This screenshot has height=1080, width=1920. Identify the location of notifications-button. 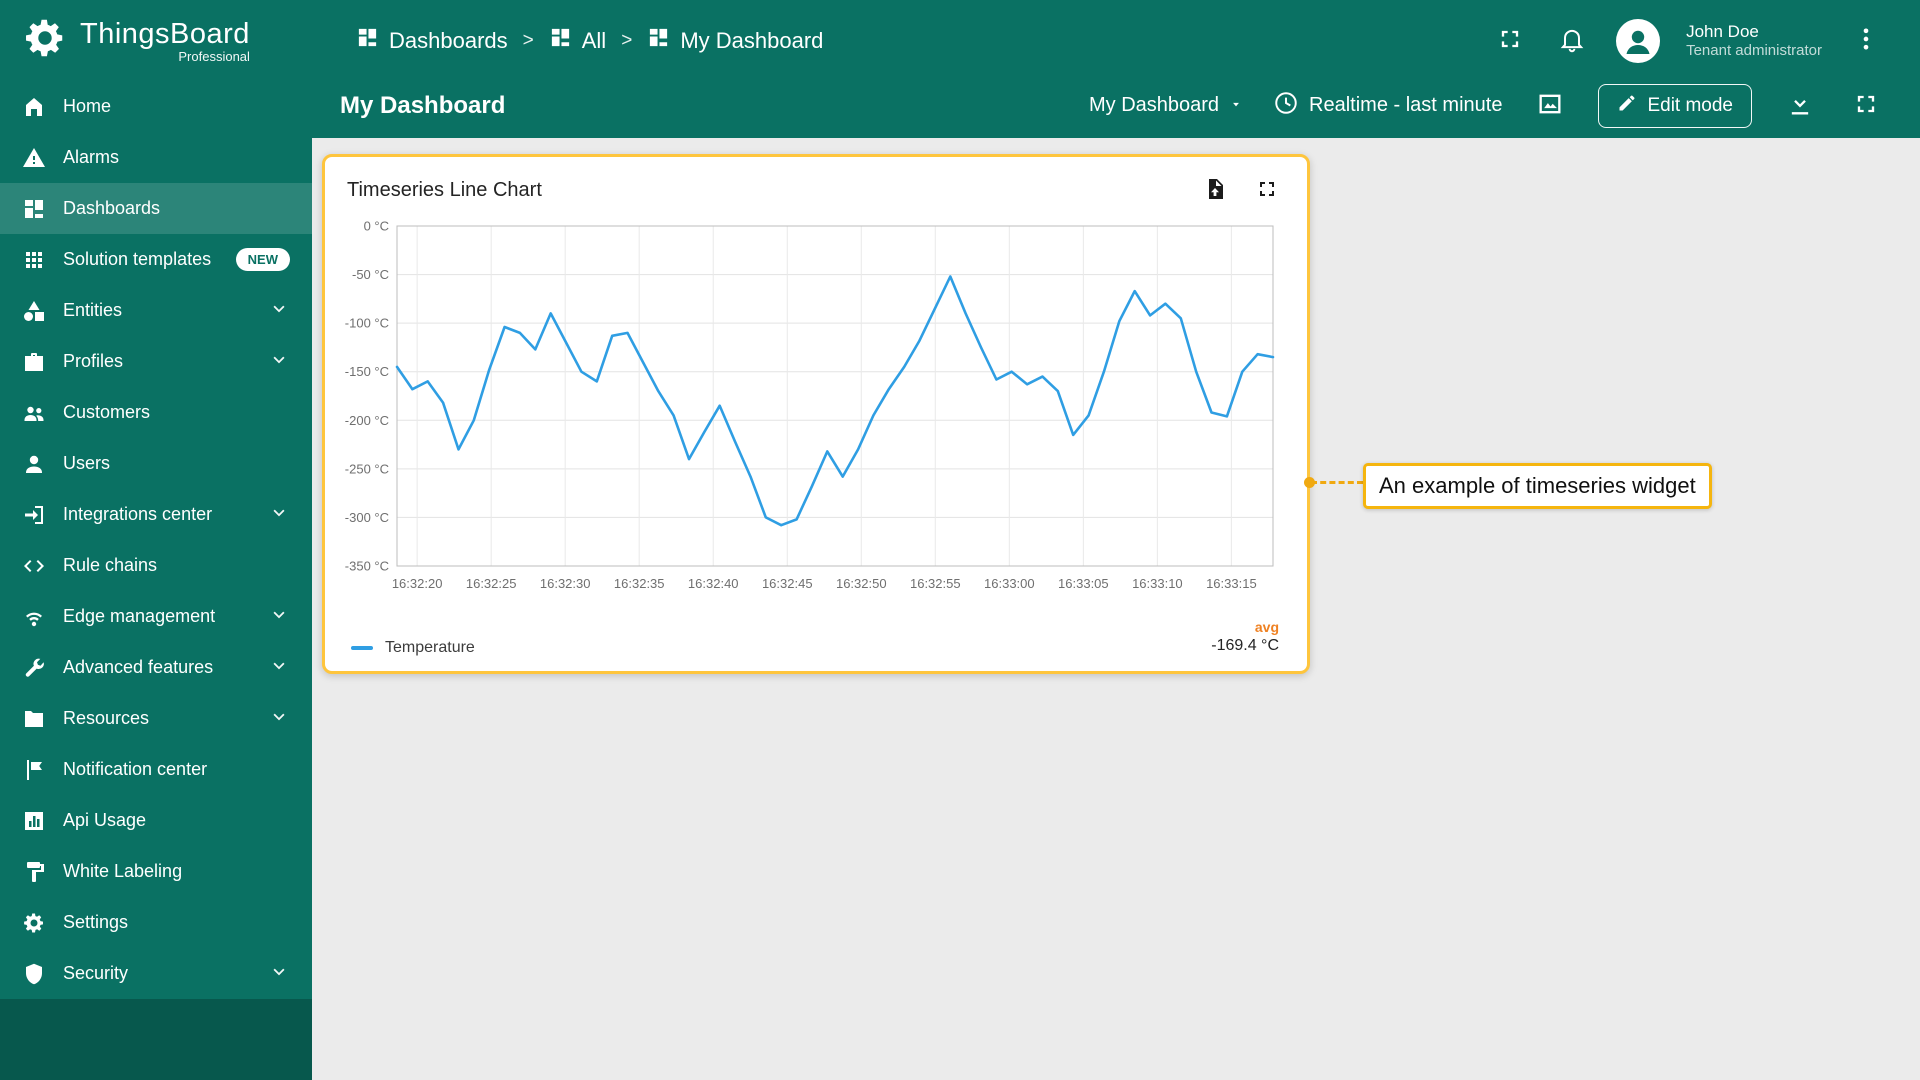
(1572, 40).